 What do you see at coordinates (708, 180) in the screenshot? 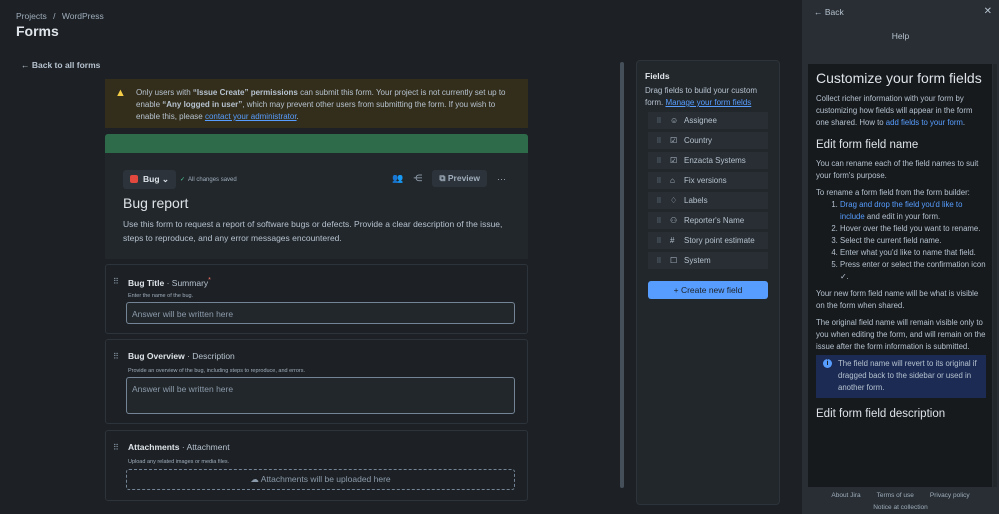
I see `field-item: ⠿ ⌂ Fix versions` at bounding box center [708, 180].